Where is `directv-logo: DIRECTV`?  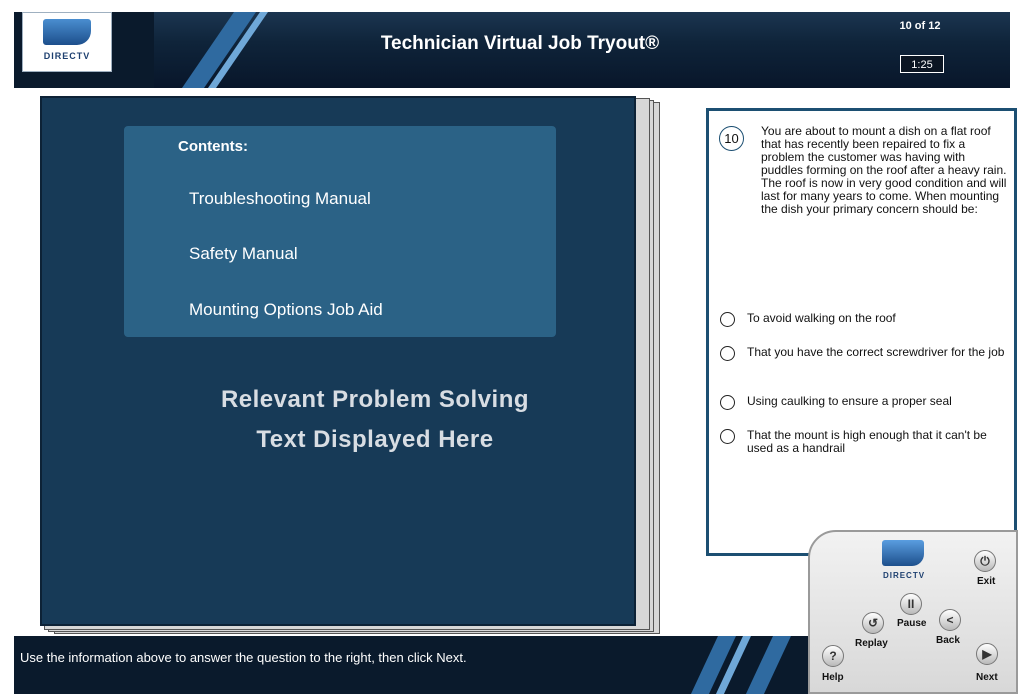 directv-logo: DIRECTV is located at coordinates (67, 42).